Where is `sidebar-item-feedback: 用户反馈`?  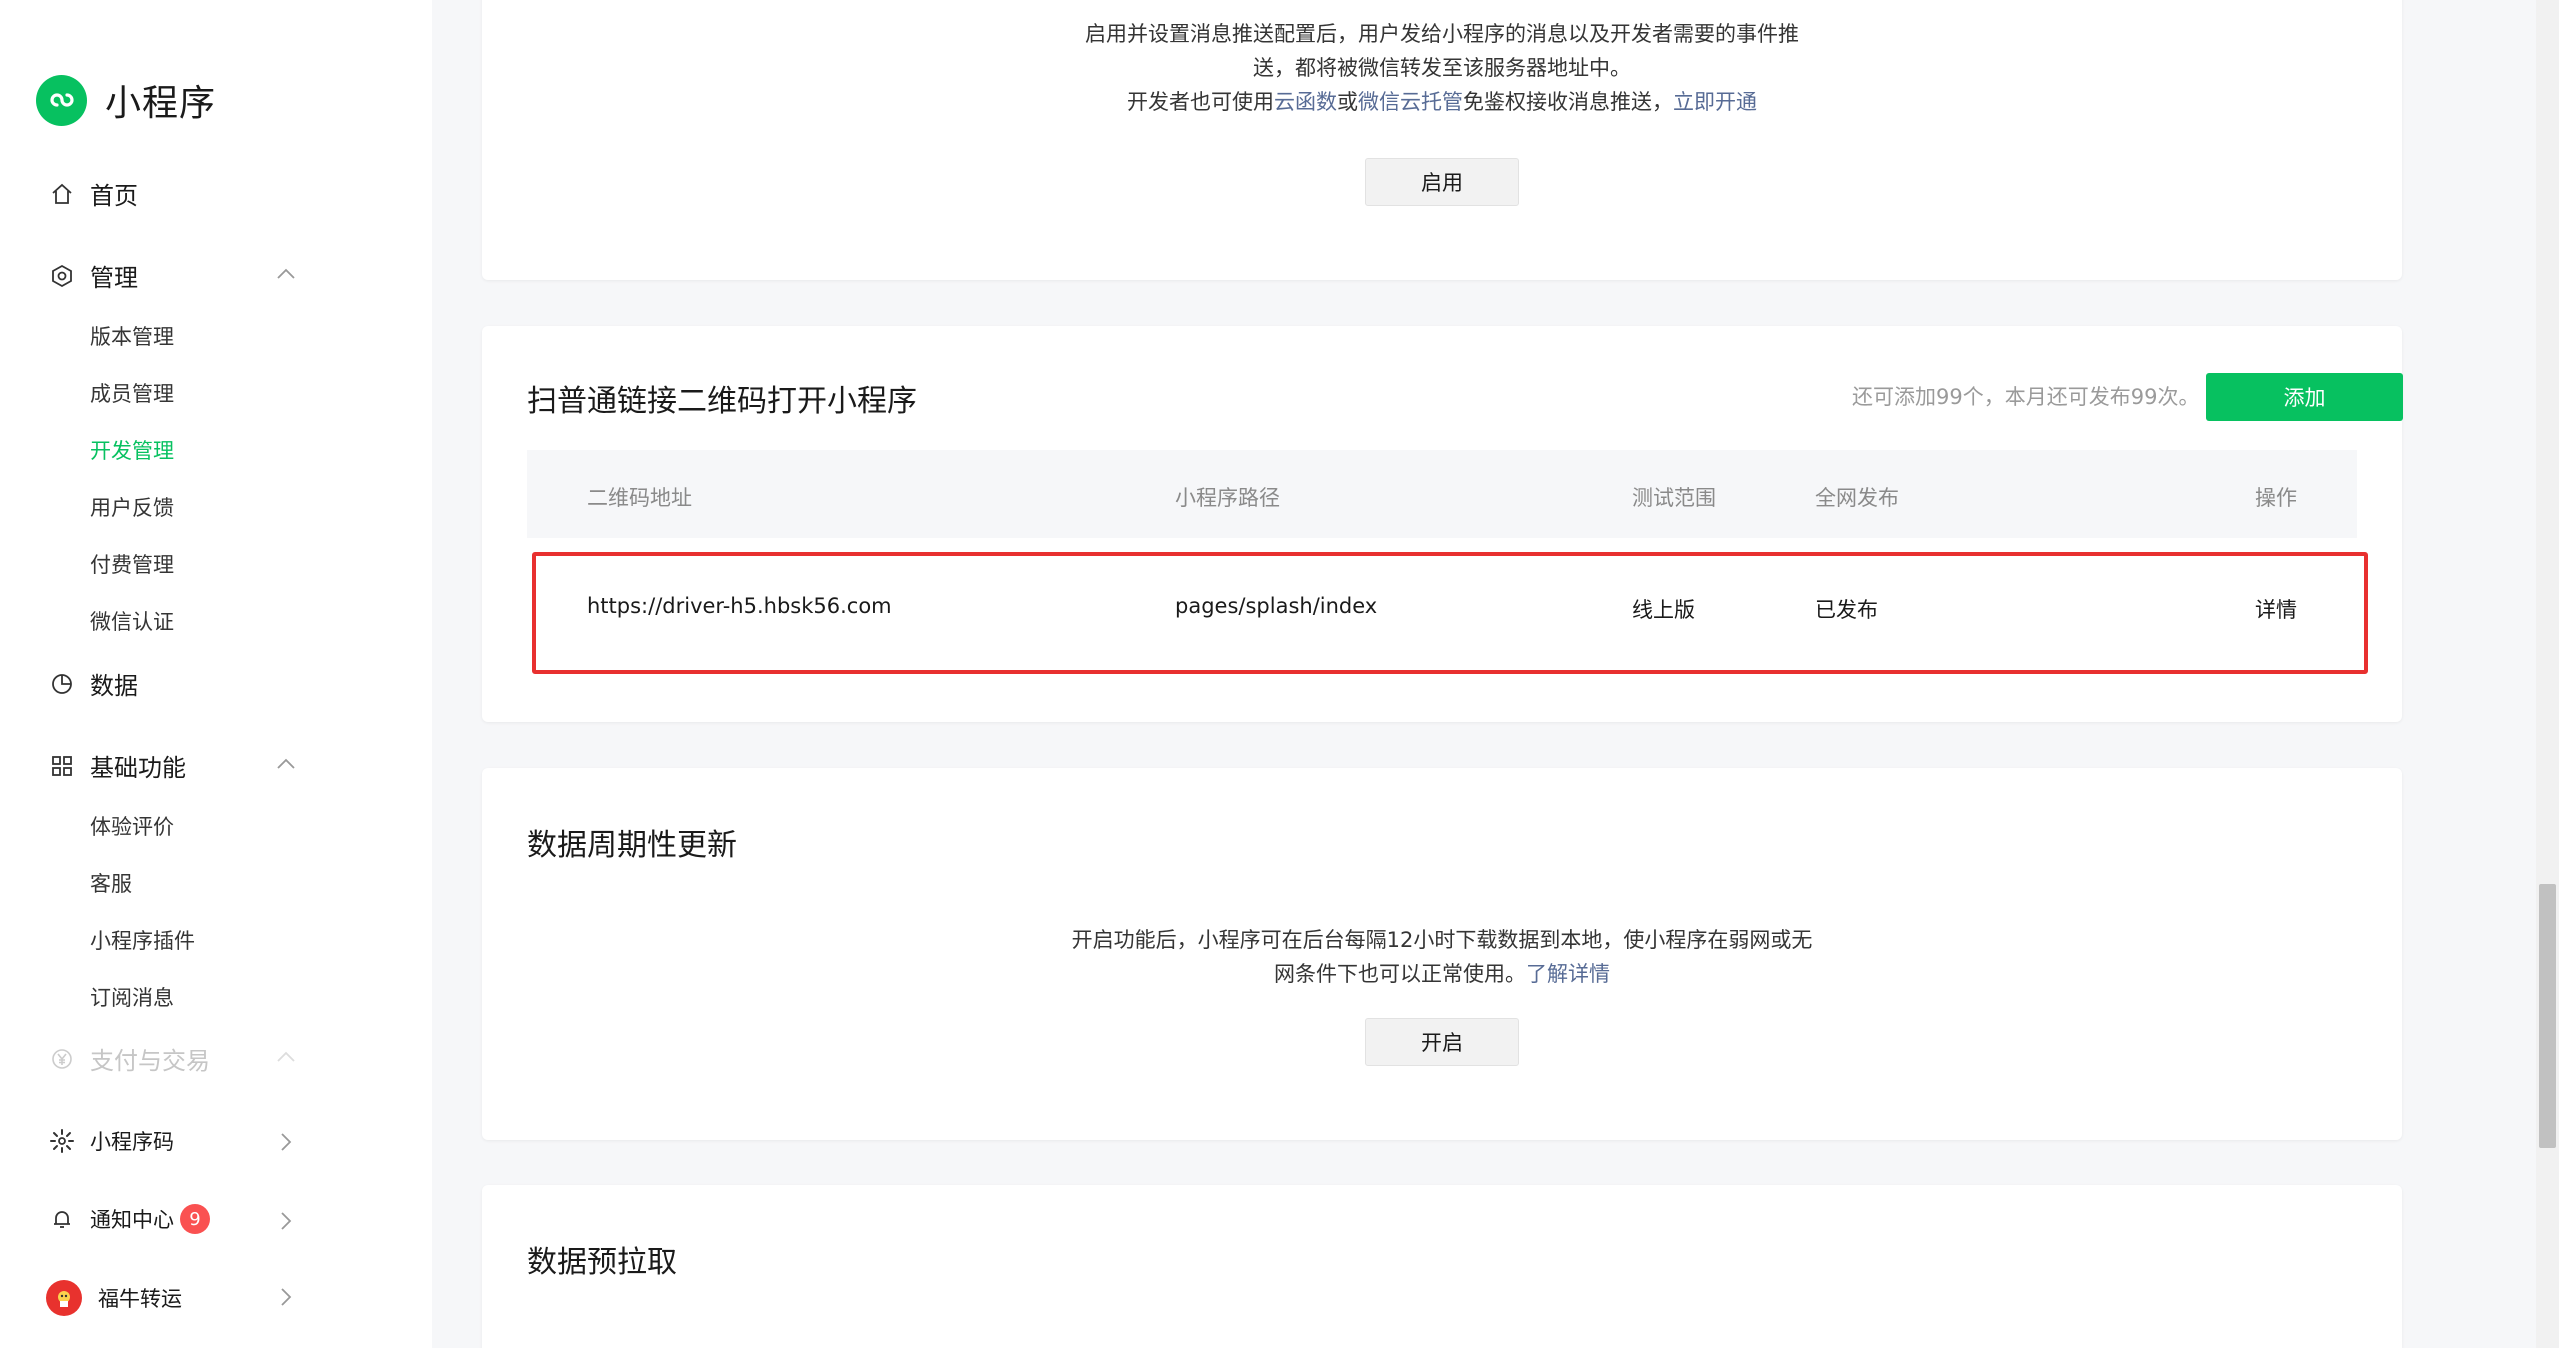
sidebar-item-feedback: 用户反馈 is located at coordinates (132, 507).